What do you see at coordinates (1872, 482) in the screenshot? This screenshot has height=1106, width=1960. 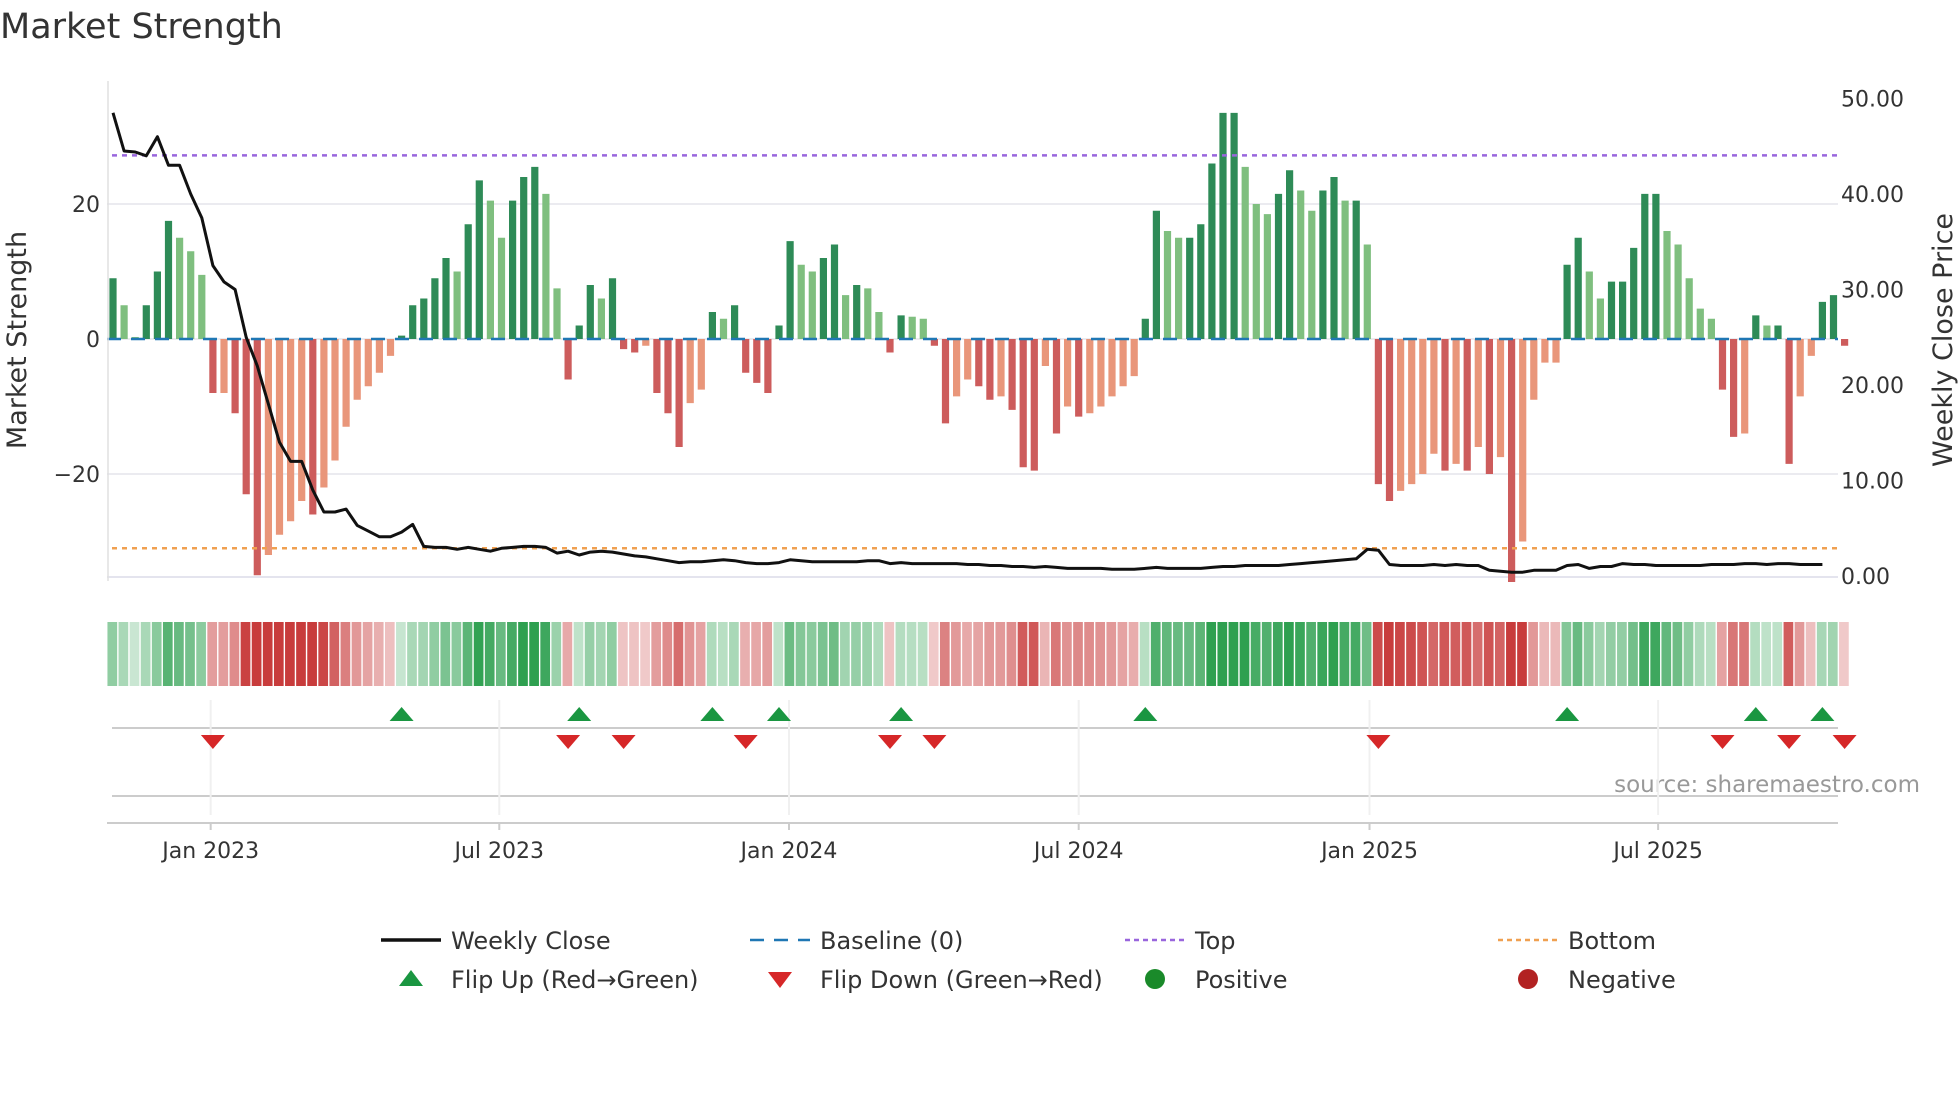 I see `y2-tick-label: 10.00` at bounding box center [1872, 482].